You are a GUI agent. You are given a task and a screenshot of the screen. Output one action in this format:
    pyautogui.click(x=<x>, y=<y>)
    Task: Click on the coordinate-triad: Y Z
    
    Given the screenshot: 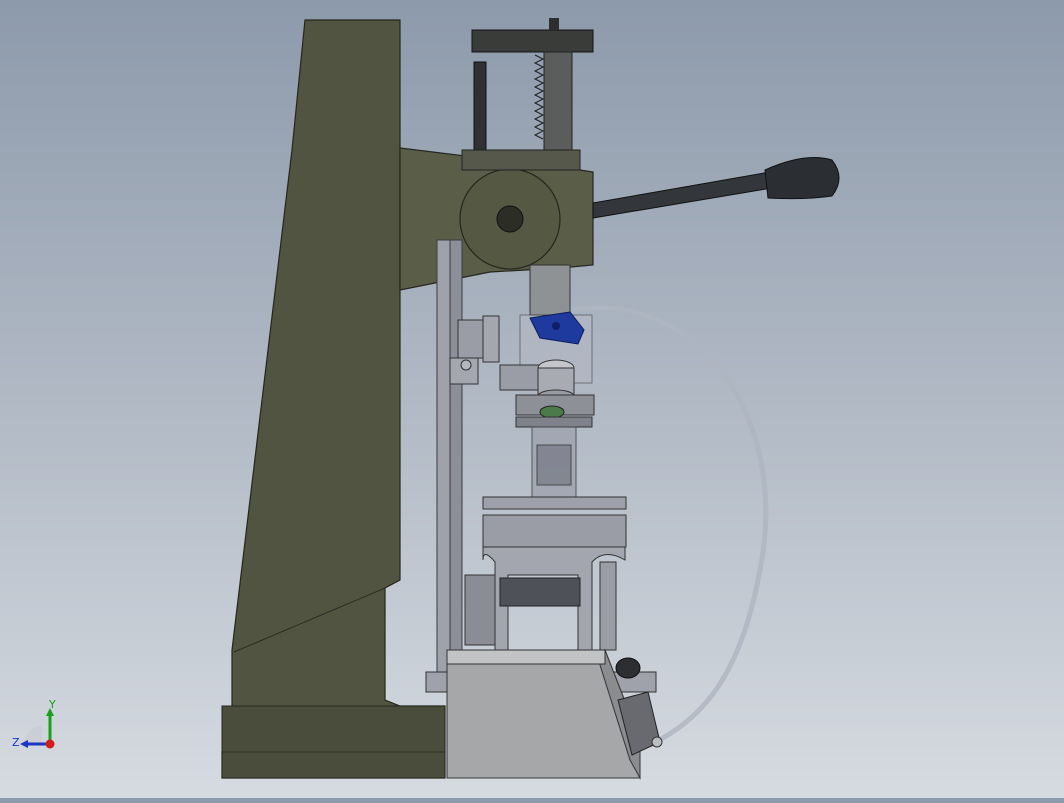 What is the action you would take?
    pyautogui.click(x=40, y=728)
    